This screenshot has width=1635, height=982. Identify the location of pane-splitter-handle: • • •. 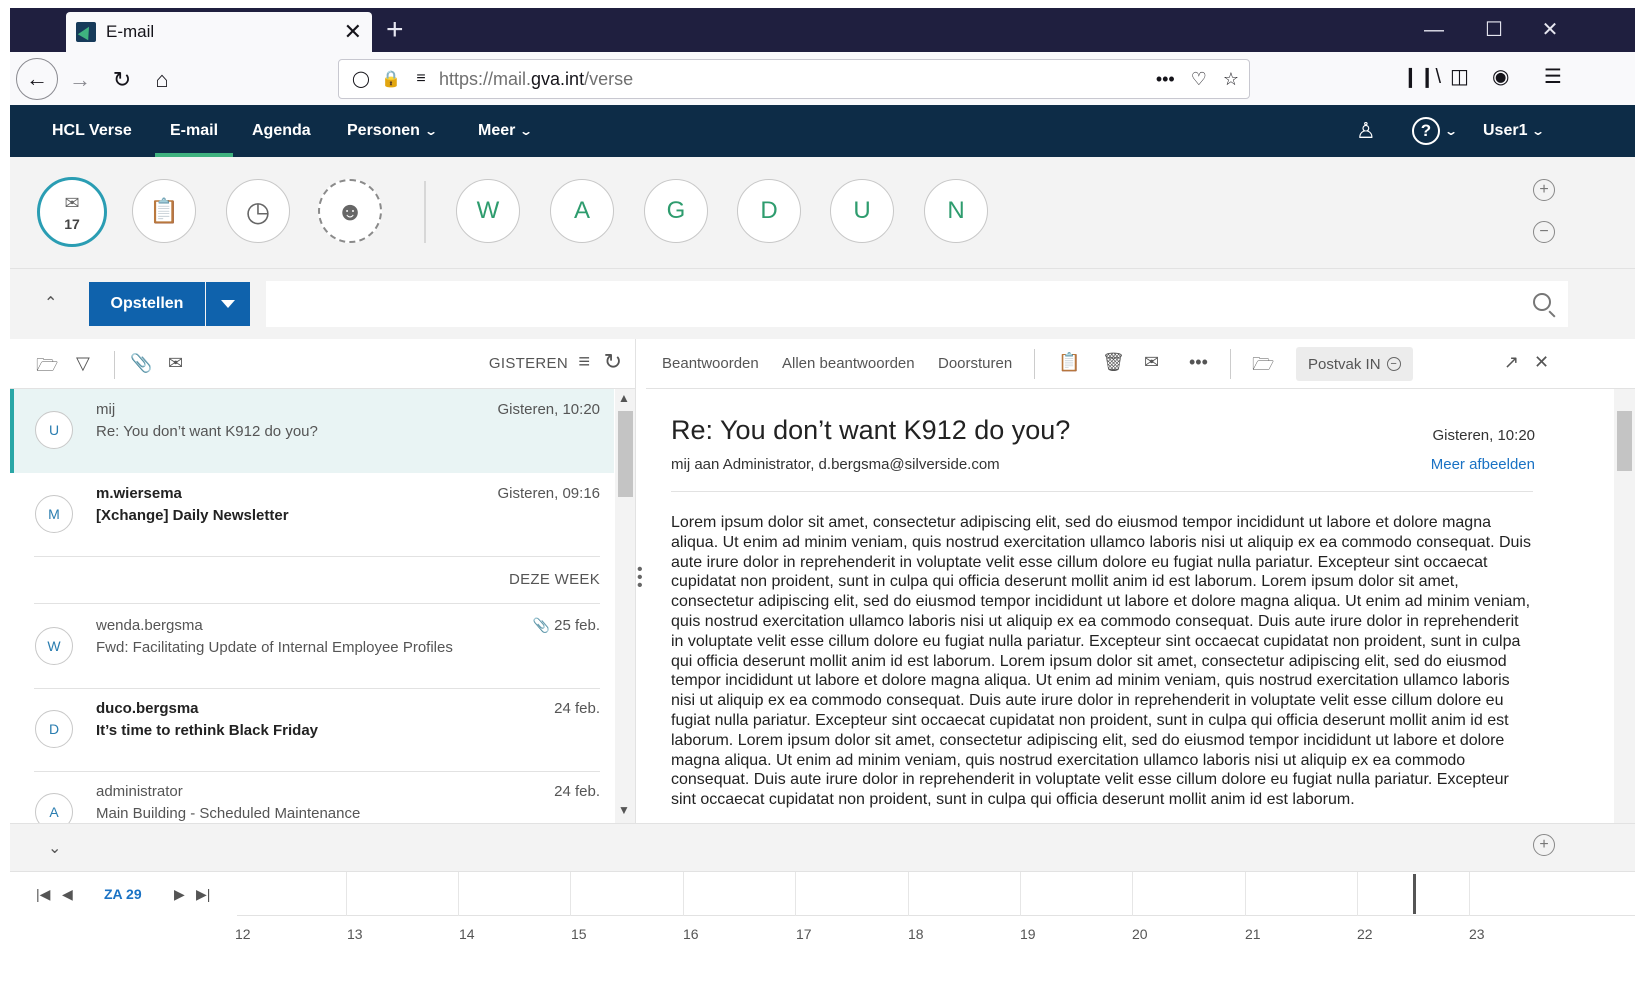
(640, 578).